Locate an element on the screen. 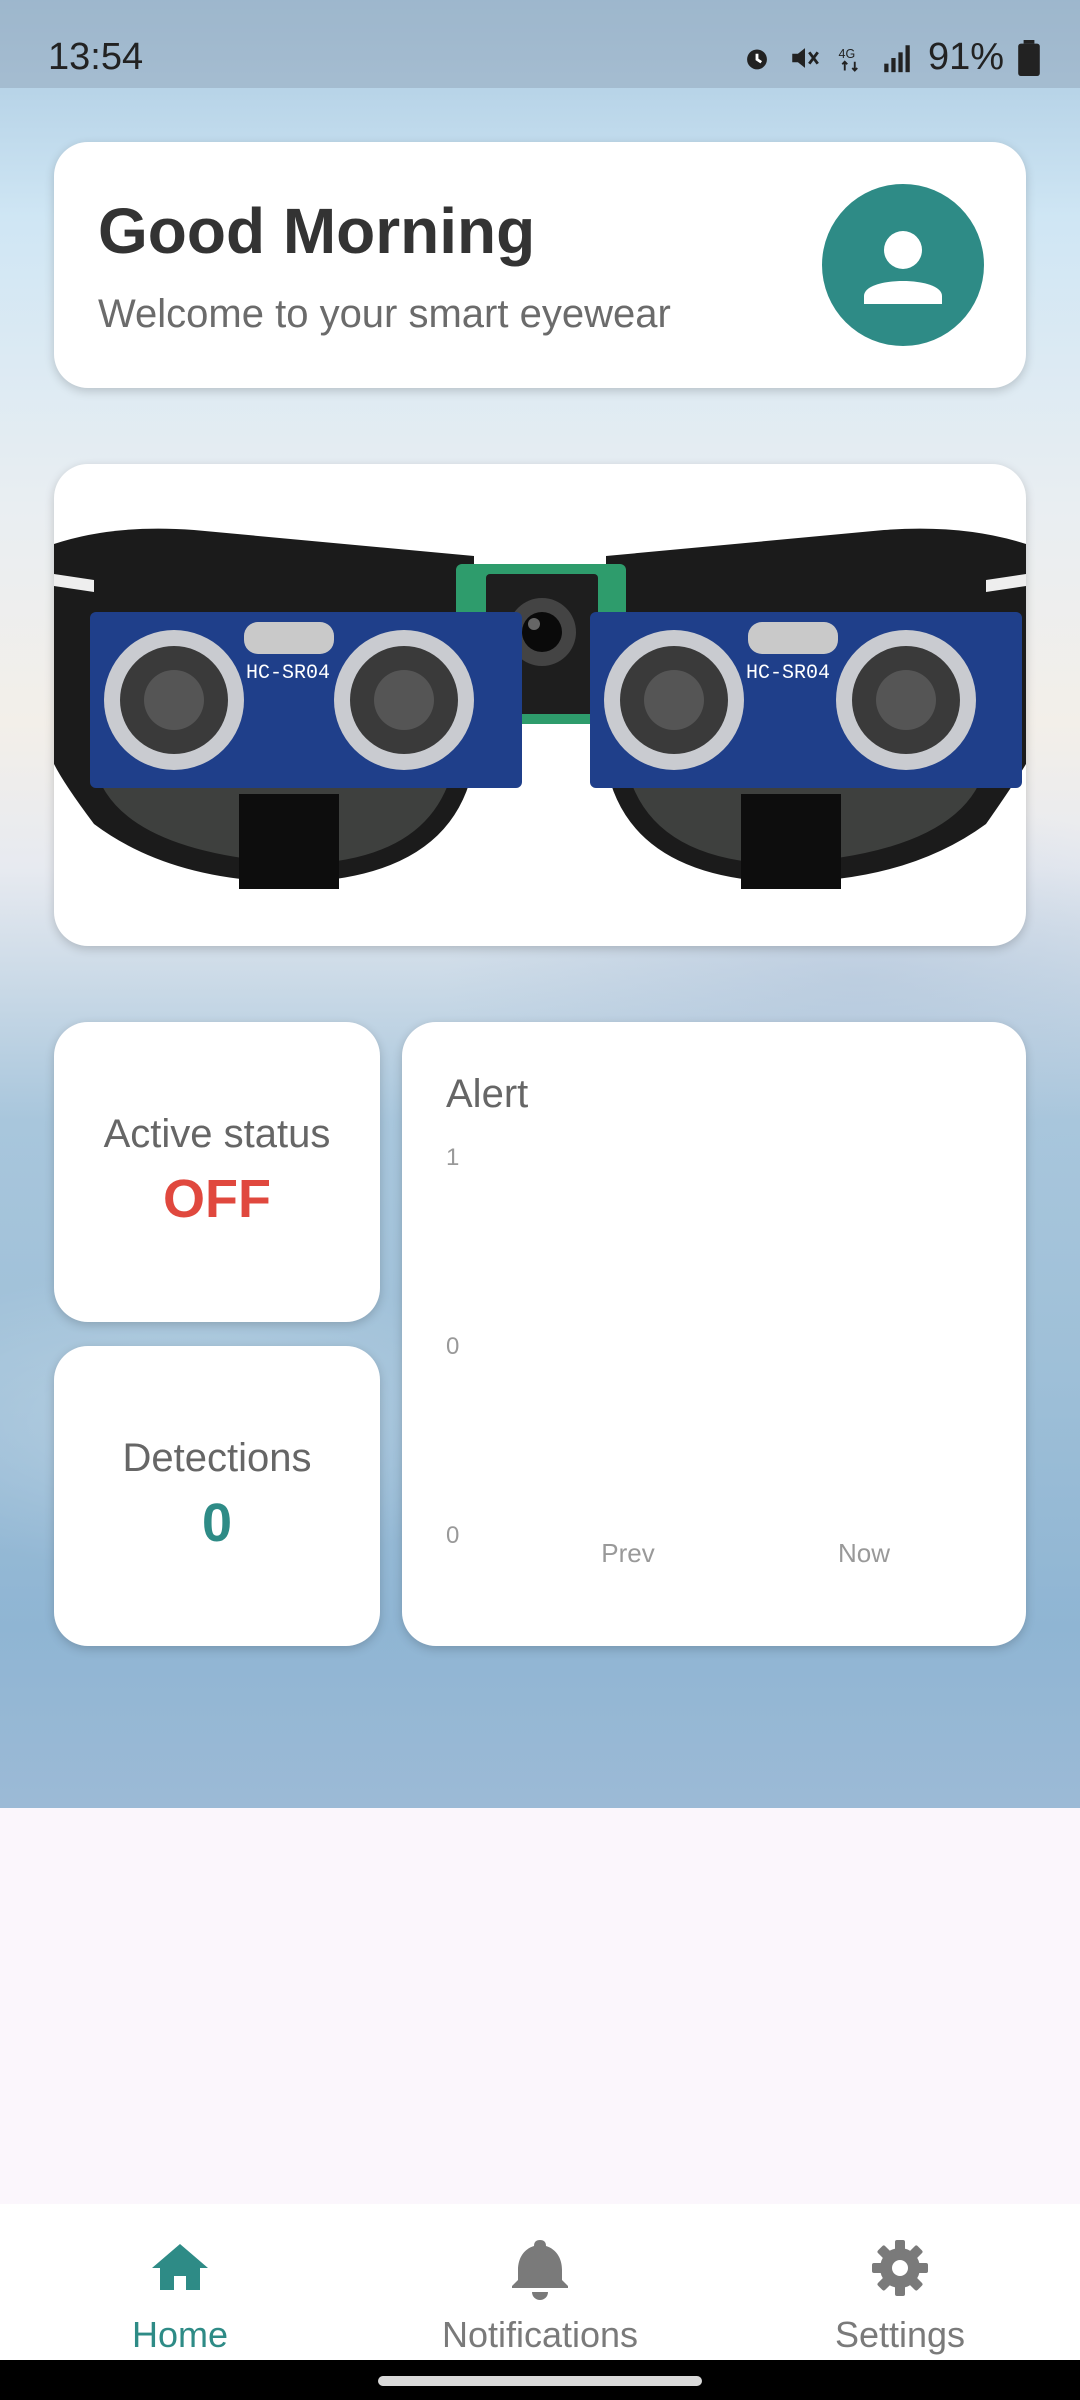  detections-label: Detections is located at coordinates (217, 1458).